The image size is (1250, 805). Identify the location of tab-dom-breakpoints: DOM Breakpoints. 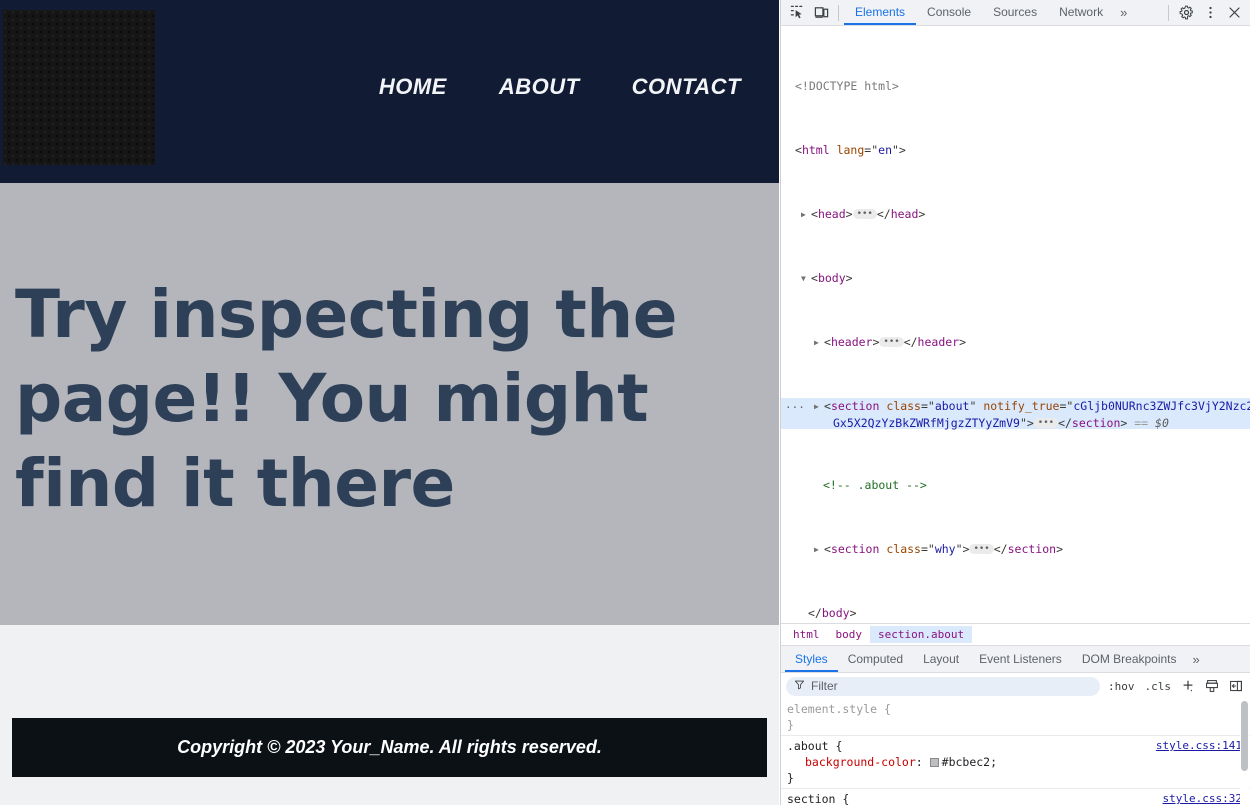
(1129, 659).